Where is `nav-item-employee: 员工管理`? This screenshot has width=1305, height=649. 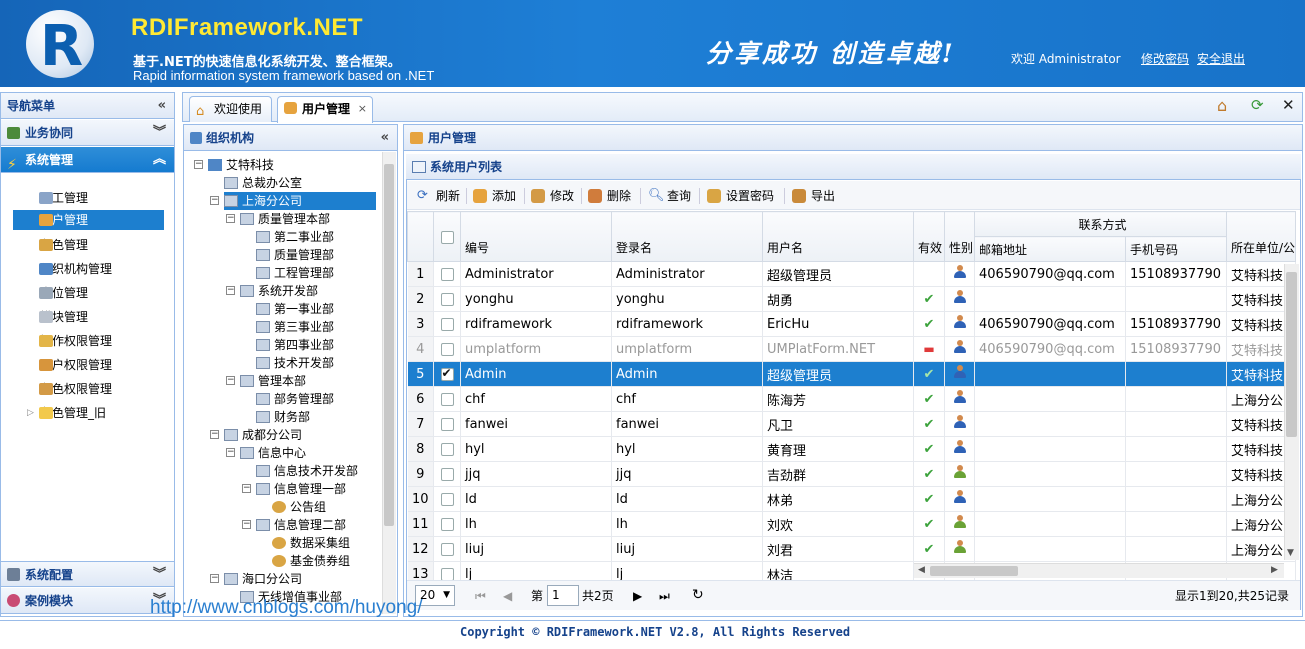 nav-item-employee: 员工管理 is located at coordinates (88, 198).